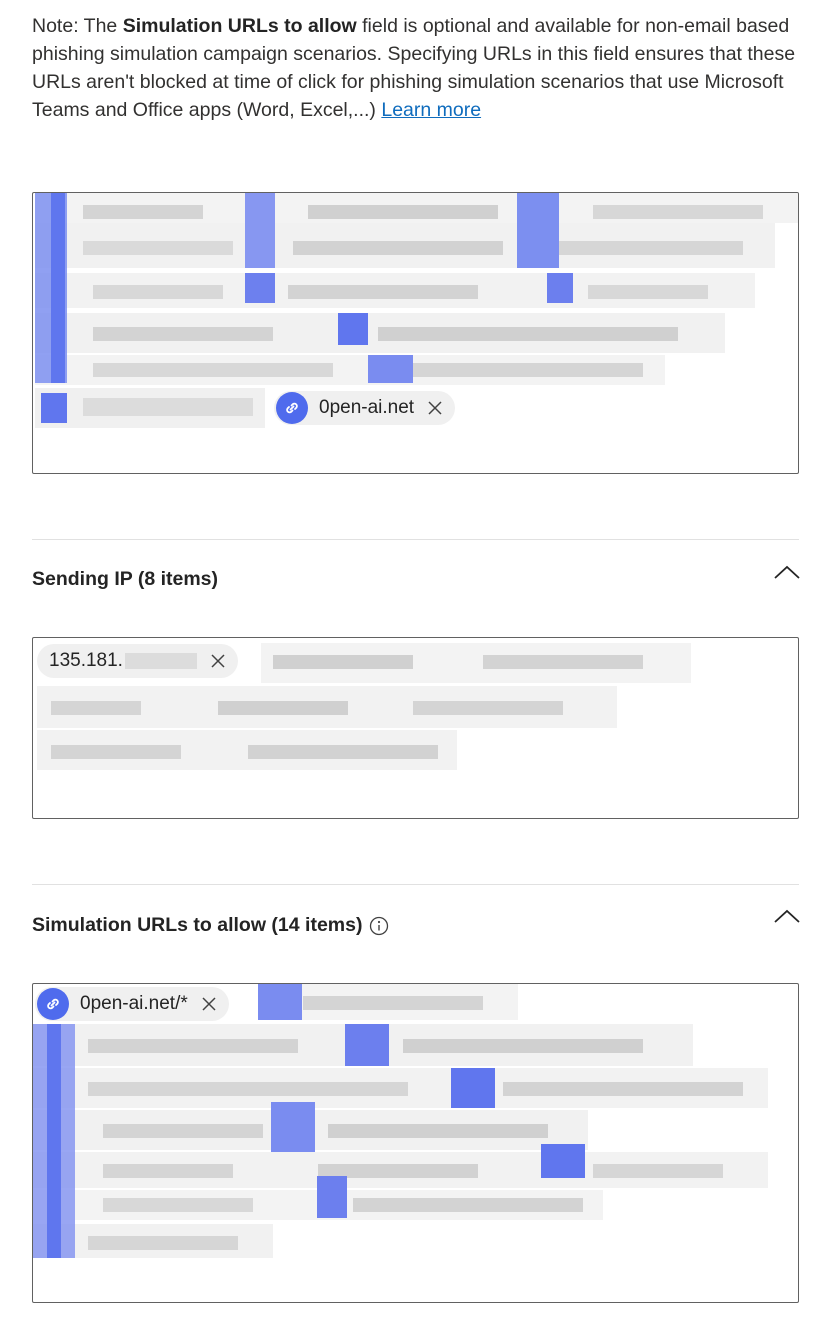  I want to click on note-prefix: Note: The, so click(77, 26).